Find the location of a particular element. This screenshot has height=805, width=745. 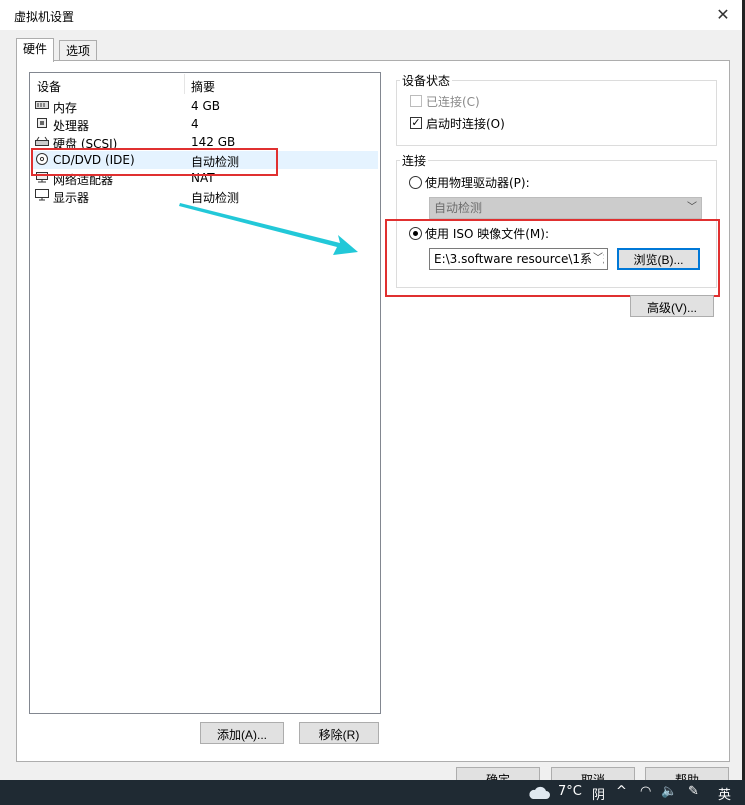

device-row-processor: 处理器 4 is located at coordinates (204, 124).